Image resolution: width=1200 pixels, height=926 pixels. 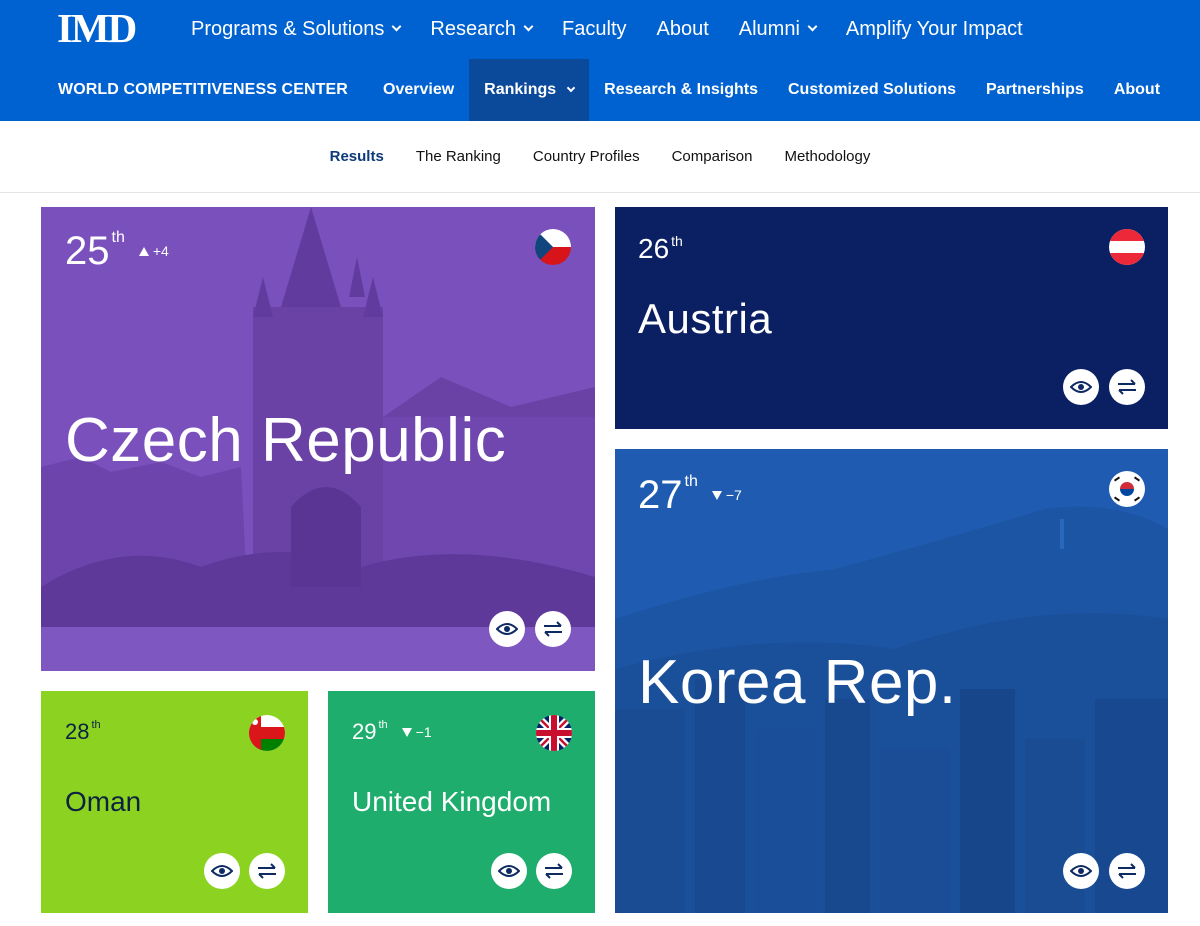 What do you see at coordinates (423, 732) in the screenshot?
I see `rank-change-value: −1` at bounding box center [423, 732].